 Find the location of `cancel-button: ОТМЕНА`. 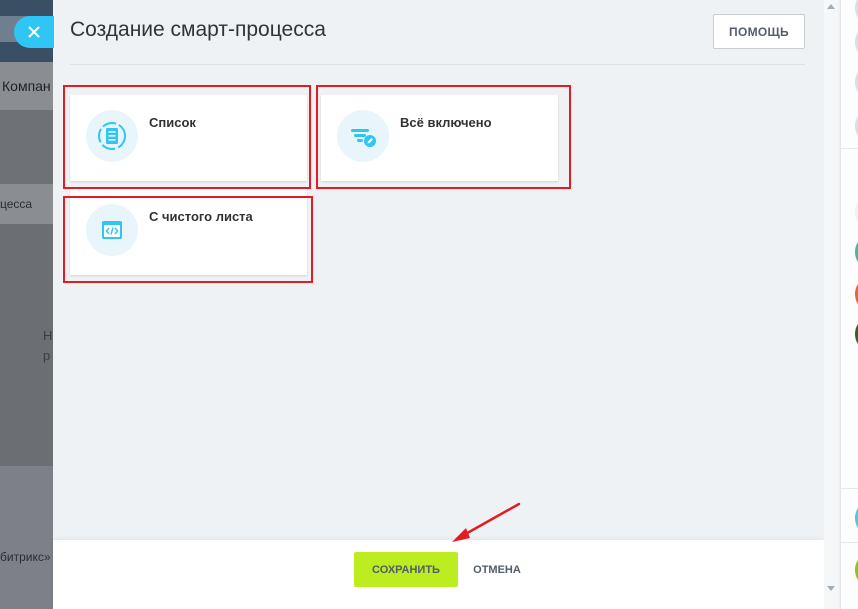

cancel-button: ОТМЕНА is located at coordinates (497, 569).